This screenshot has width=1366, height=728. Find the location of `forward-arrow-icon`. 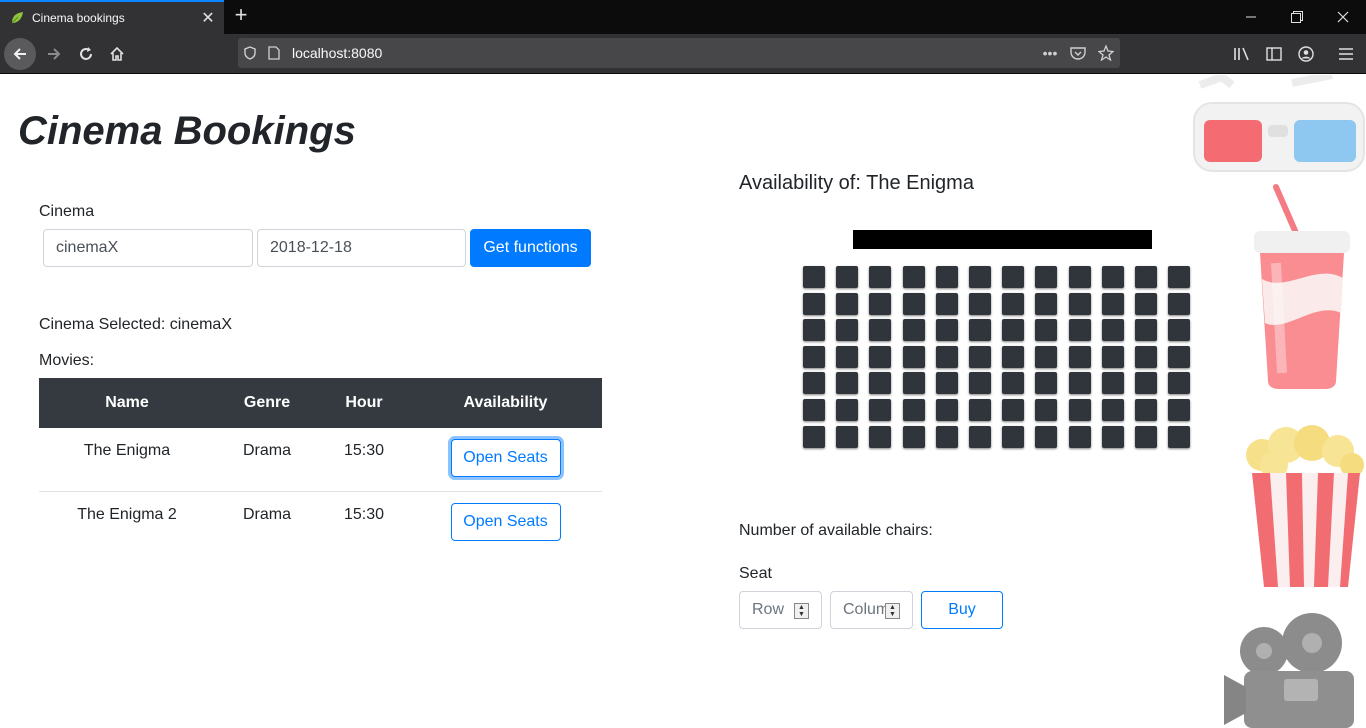

forward-arrow-icon is located at coordinates (54, 54).